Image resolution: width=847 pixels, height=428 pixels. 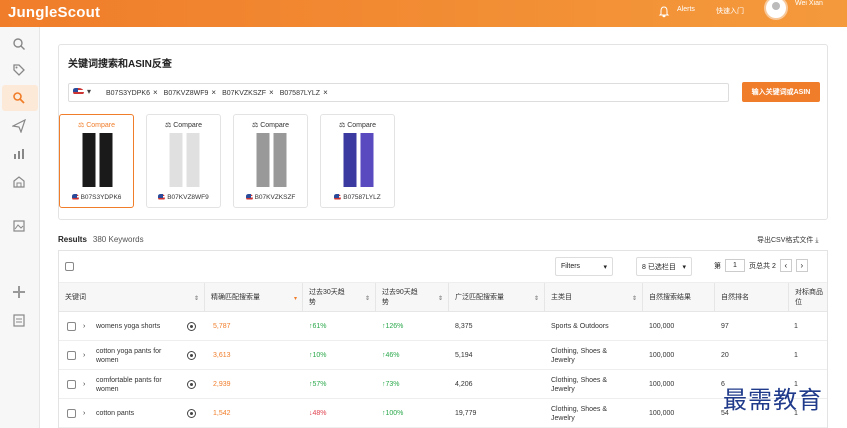 I want to click on image-icon, so click(x=19, y=226).